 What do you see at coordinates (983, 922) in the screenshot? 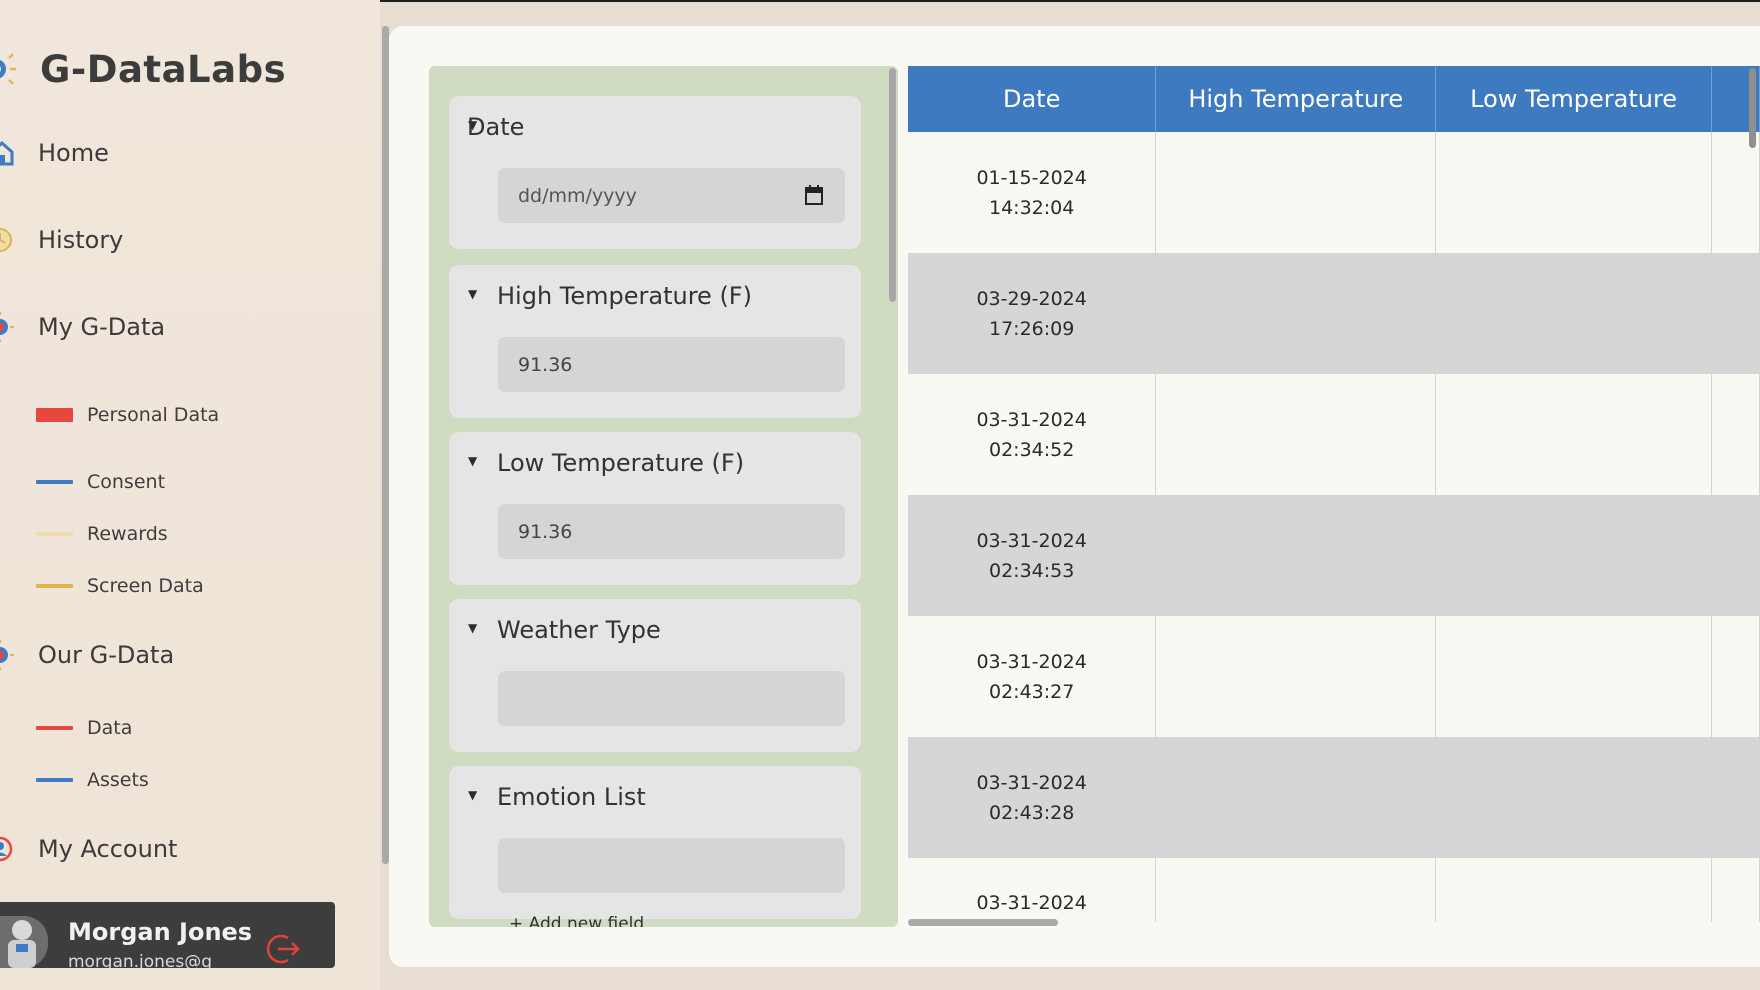
I see `table-horizontal-scrollbar` at bounding box center [983, 922].